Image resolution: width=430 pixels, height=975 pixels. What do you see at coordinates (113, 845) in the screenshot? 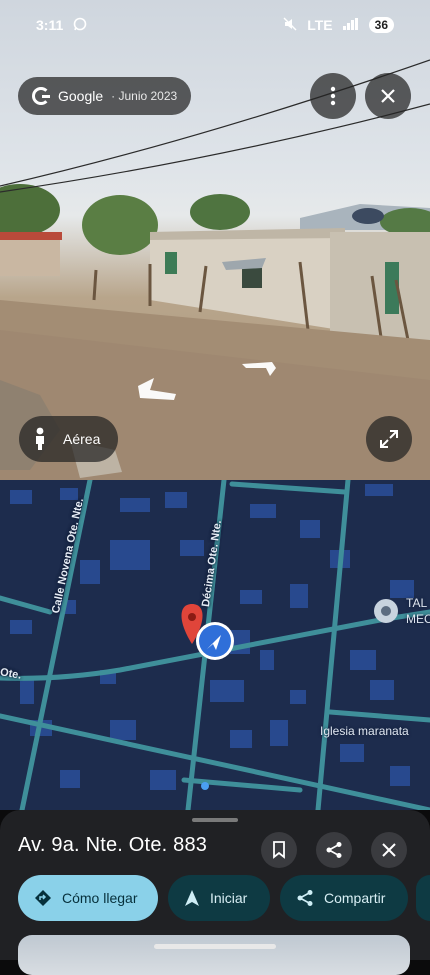
I see `place-address: Av. 9a. Nte. Ote. 883` at bounding box center [113, 845].